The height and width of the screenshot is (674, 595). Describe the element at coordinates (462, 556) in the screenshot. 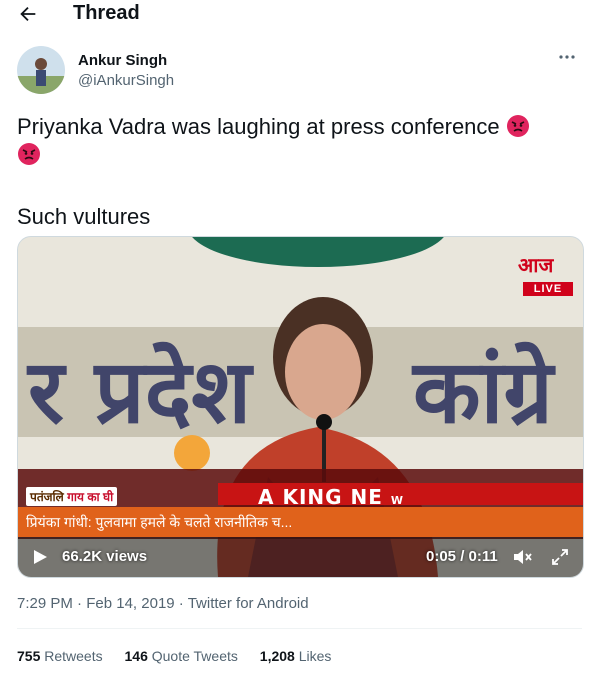

I see `video-time: 0:05 / 0:11` at that location.